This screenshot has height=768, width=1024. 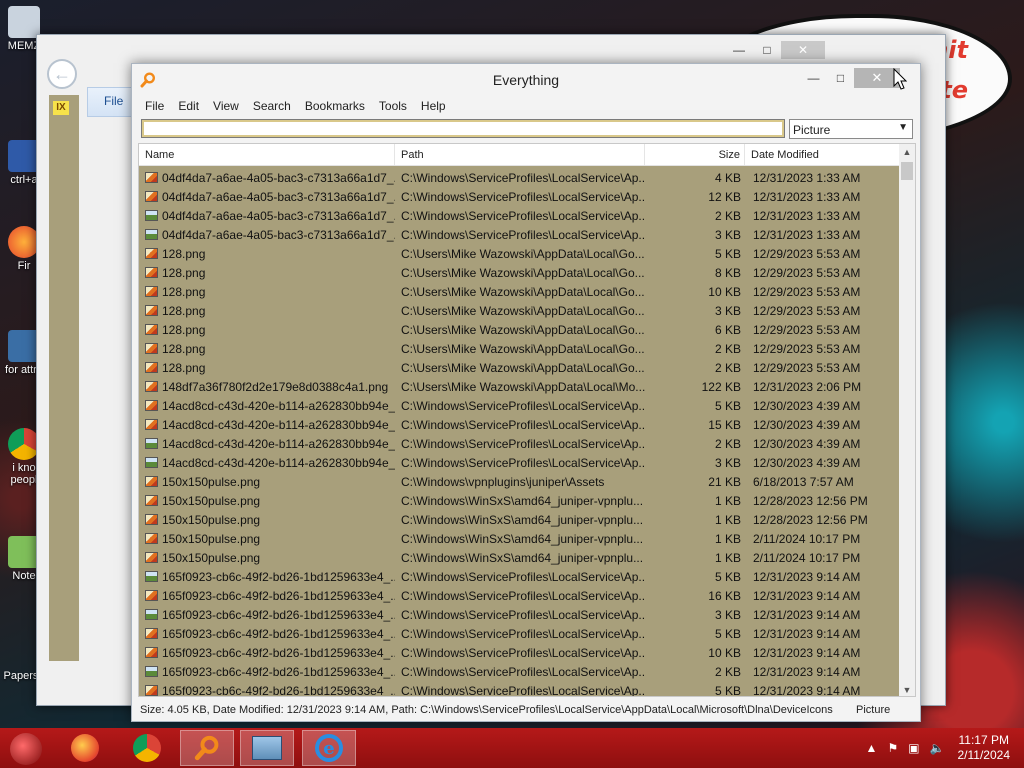 I want to click on filter-select: Picture ▼, so click(x=851, y=129).